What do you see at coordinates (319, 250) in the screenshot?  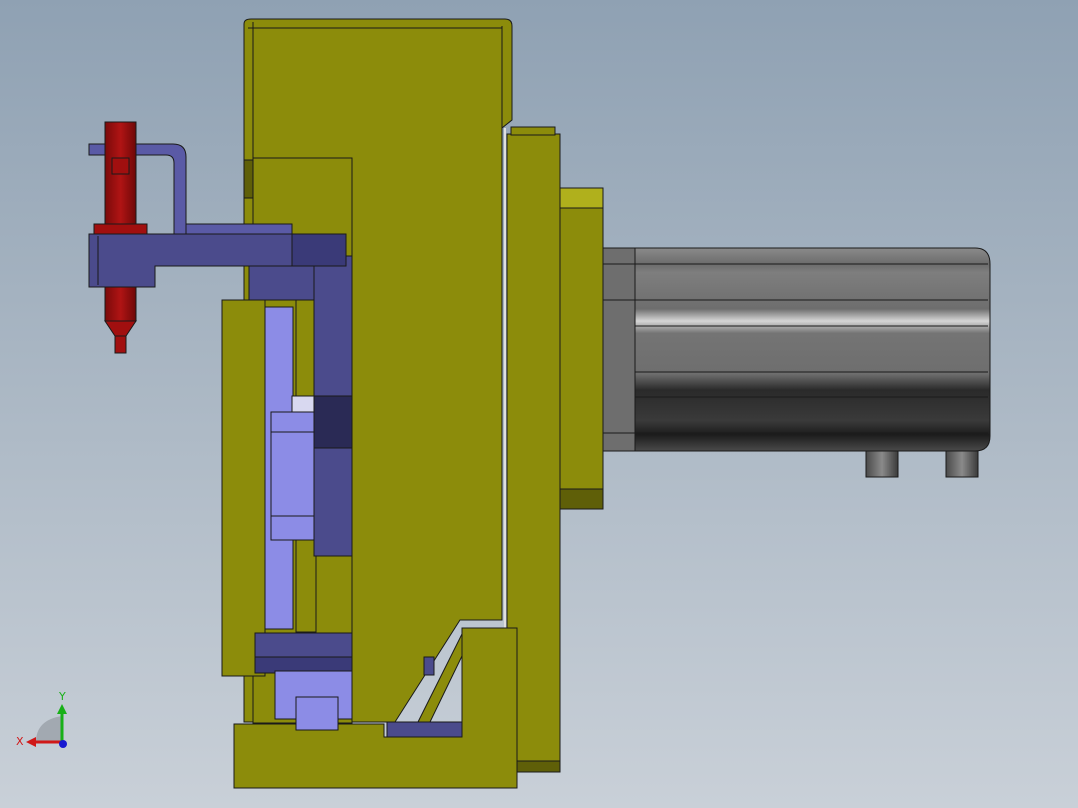 I see `arm-mount-block` at bounding box center [319, 250].